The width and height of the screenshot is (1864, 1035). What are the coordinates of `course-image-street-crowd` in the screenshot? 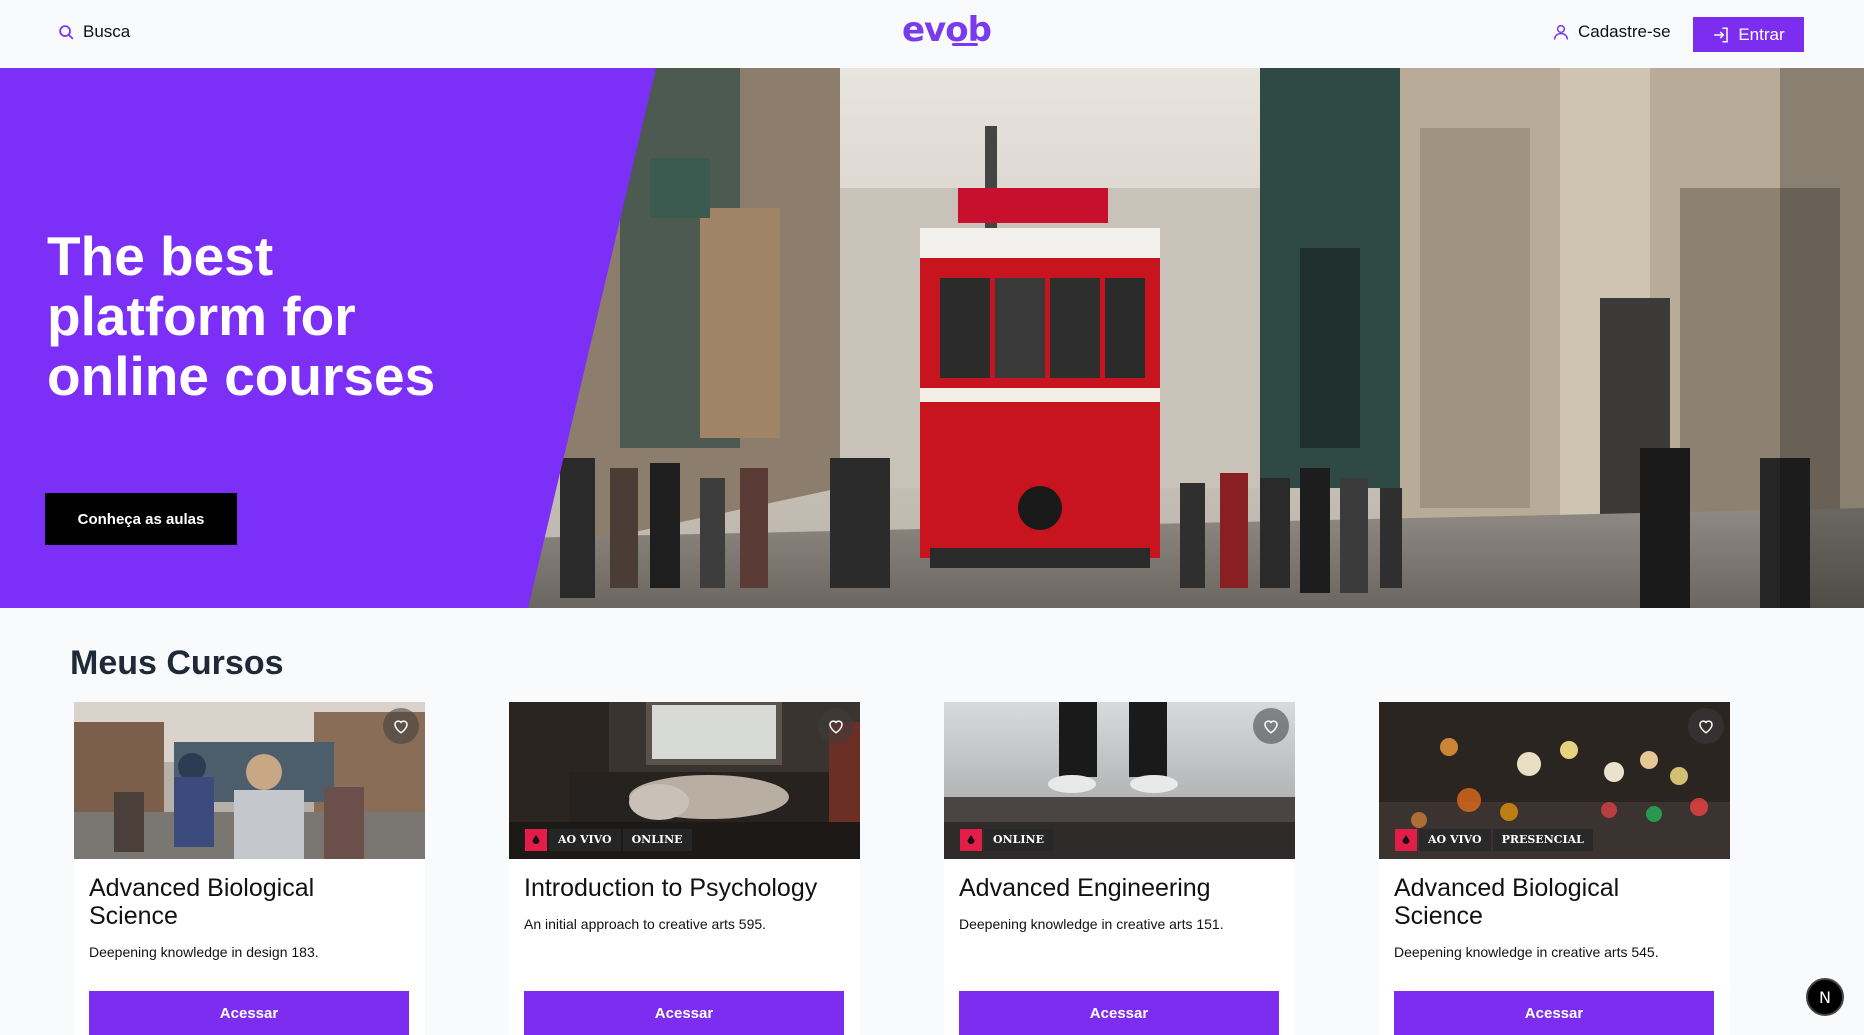 It's located at (249, 780).